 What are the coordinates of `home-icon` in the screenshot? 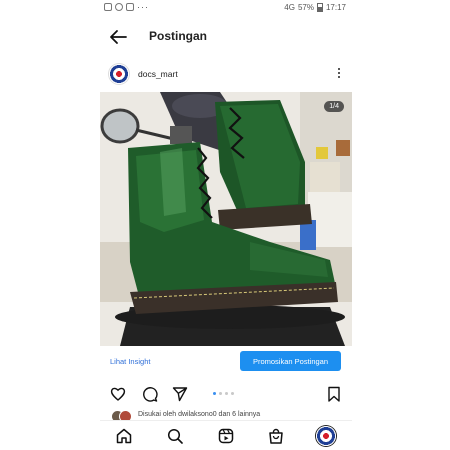 It's located at (124, 436).